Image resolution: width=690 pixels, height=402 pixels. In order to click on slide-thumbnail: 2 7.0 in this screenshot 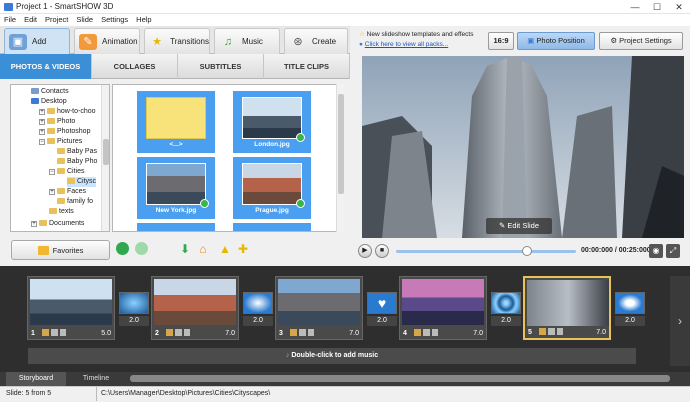, I will do `click(195, 308)`.